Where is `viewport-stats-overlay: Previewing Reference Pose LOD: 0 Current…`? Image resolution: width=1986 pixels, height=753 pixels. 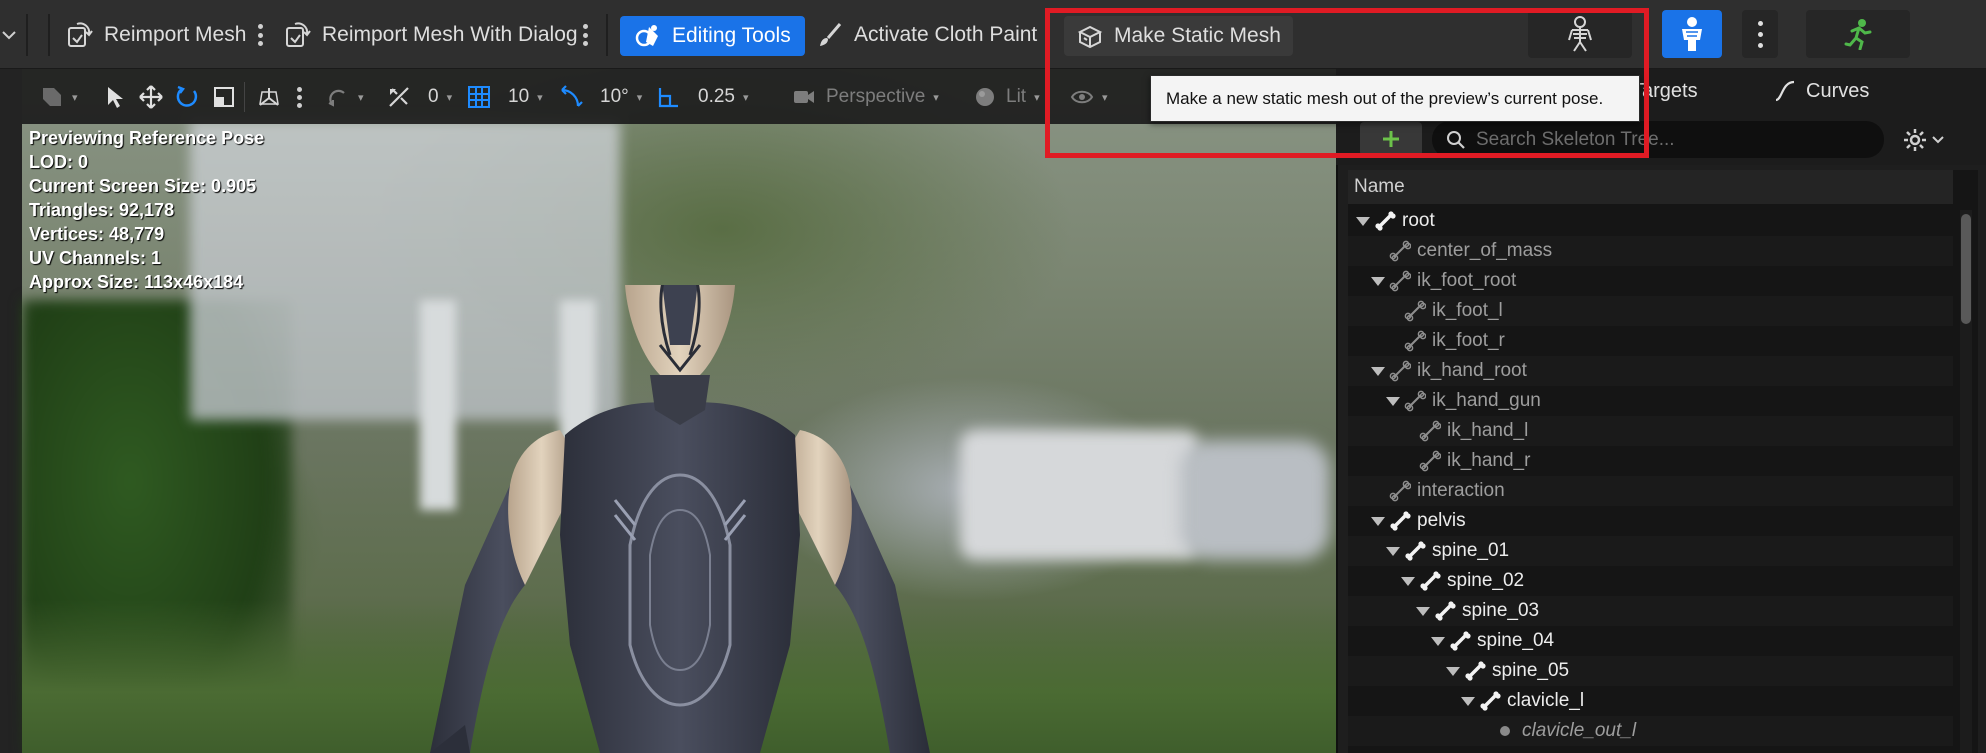 viewport-stats-overlay: Previewing Reference Pose LOD: 0 Current… is located at coordinates (146, 210).